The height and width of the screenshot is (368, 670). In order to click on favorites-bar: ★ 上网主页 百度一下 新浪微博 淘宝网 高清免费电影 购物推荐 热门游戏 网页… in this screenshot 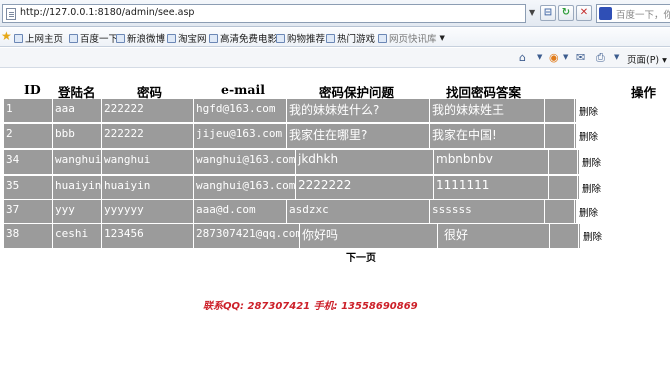, I will do `click(335, 37)`.